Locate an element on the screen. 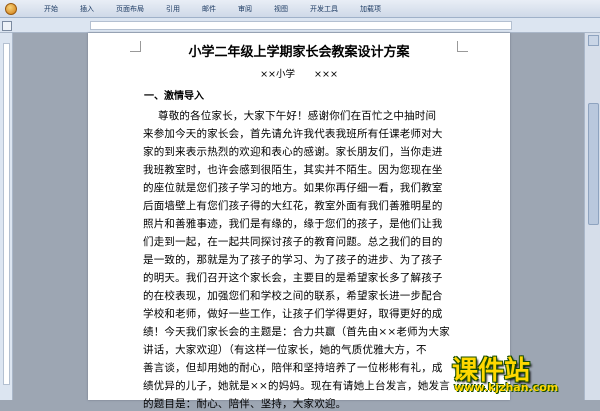  vertical-ruler-scale is located at coordinates (6, 214).